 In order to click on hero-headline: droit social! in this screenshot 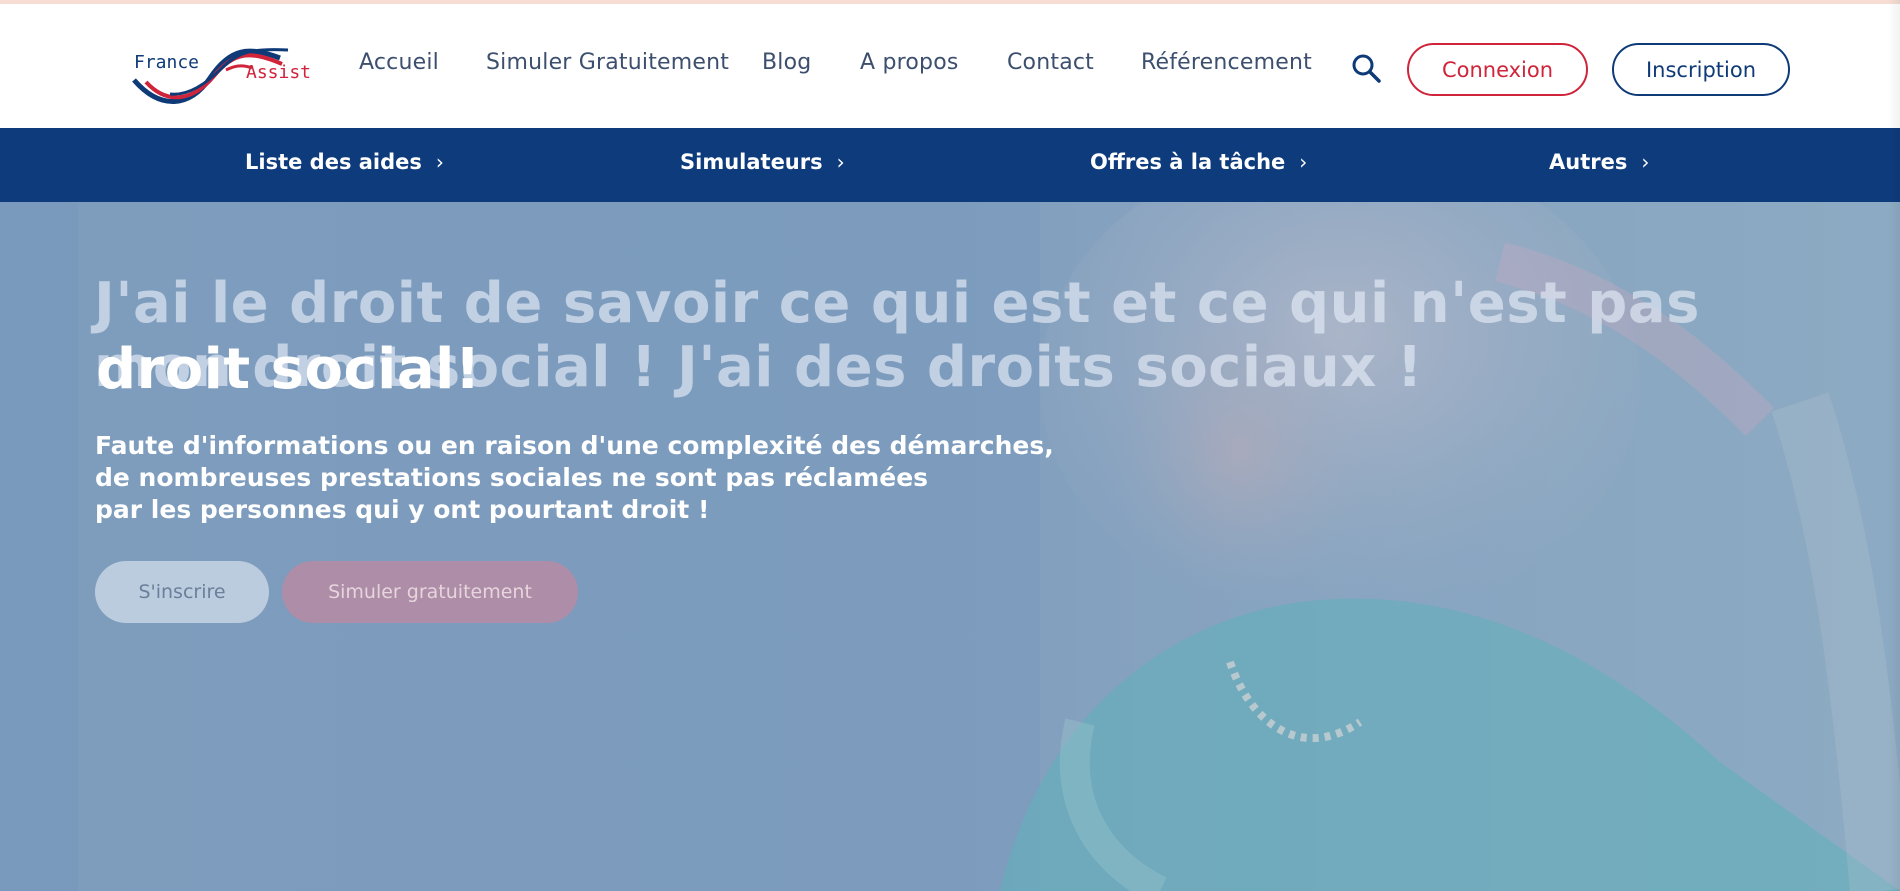, I will do `click(288, 369)`.